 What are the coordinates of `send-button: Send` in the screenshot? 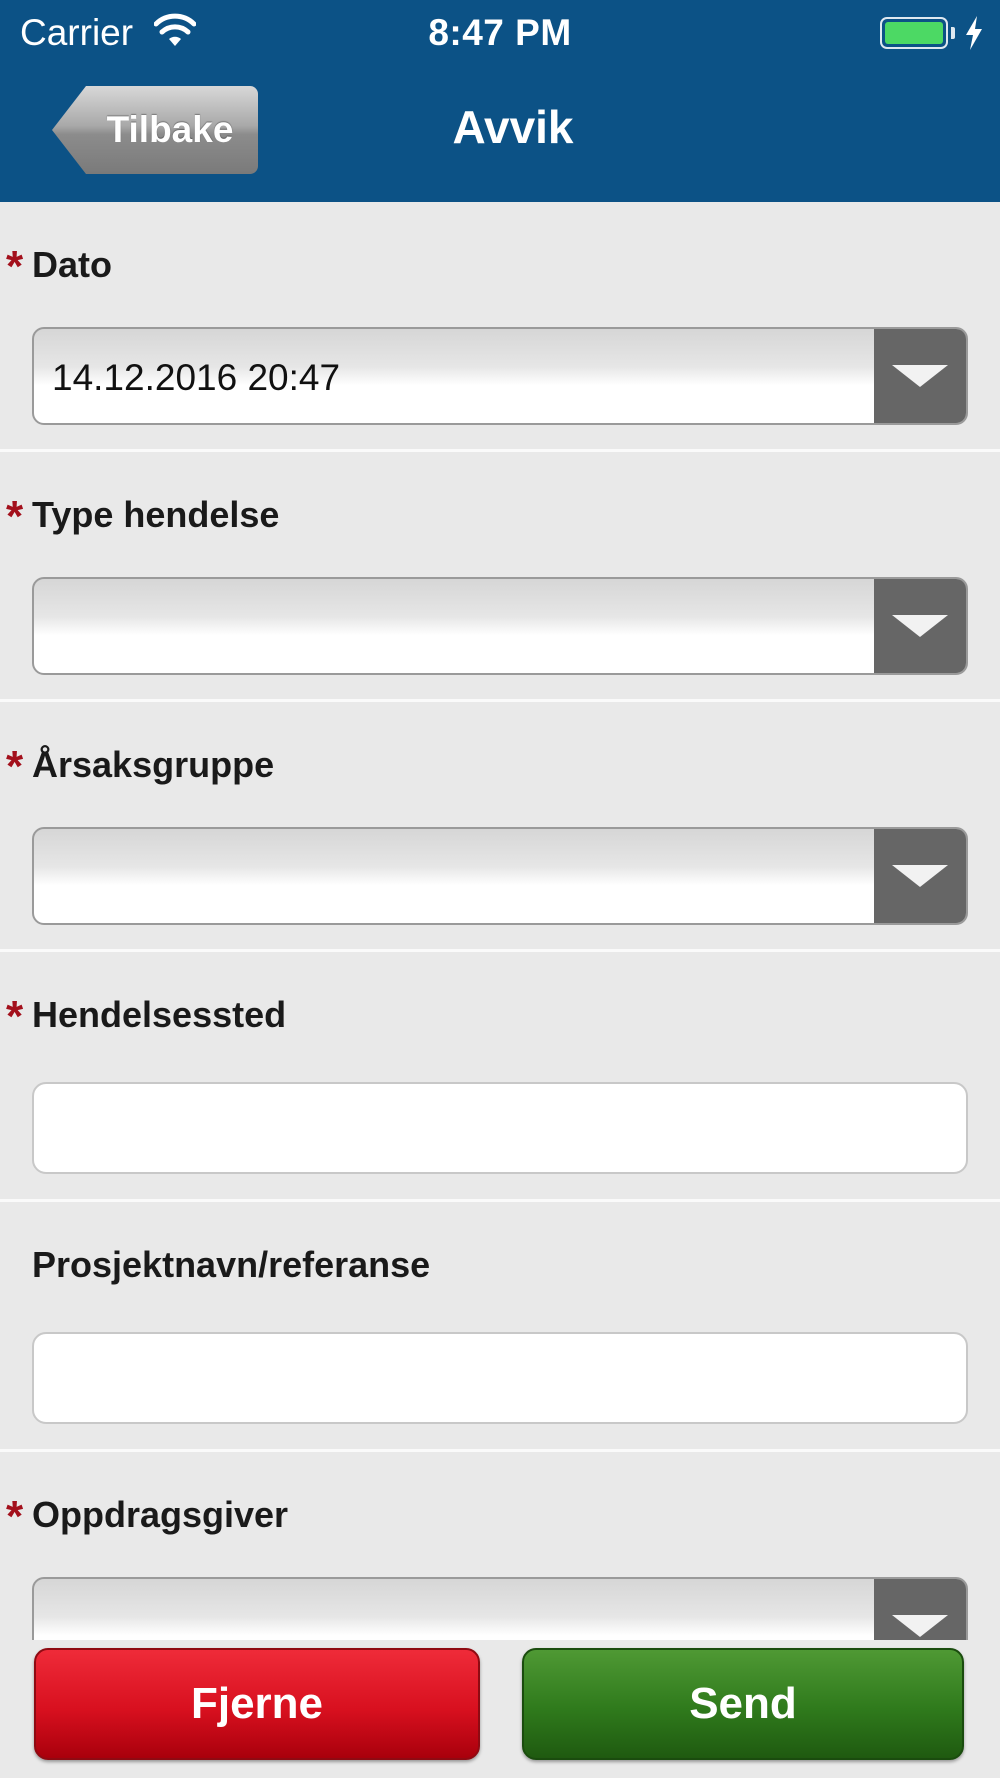 It's located at (743, 1704).